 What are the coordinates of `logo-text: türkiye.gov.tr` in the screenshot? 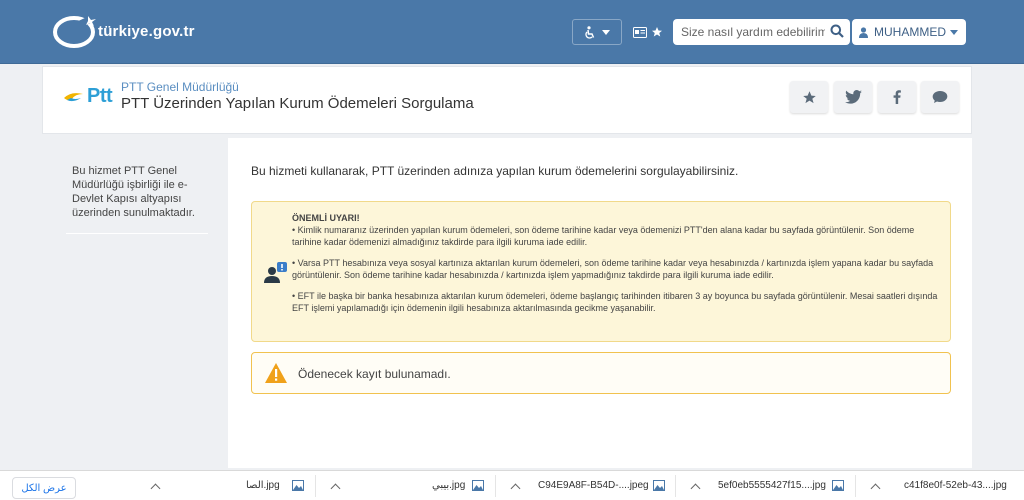 It's located at (146, 31).